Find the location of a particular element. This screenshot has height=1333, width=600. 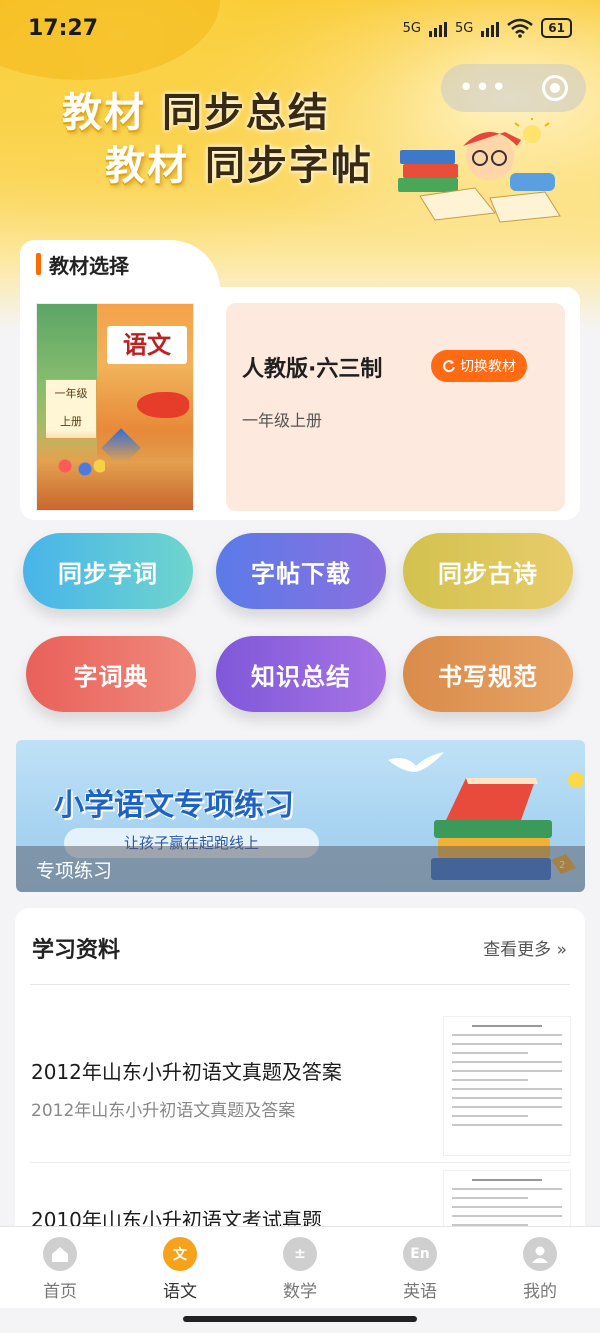

status-icons: 5G 5G 61 is located at coordinates (487, 28).